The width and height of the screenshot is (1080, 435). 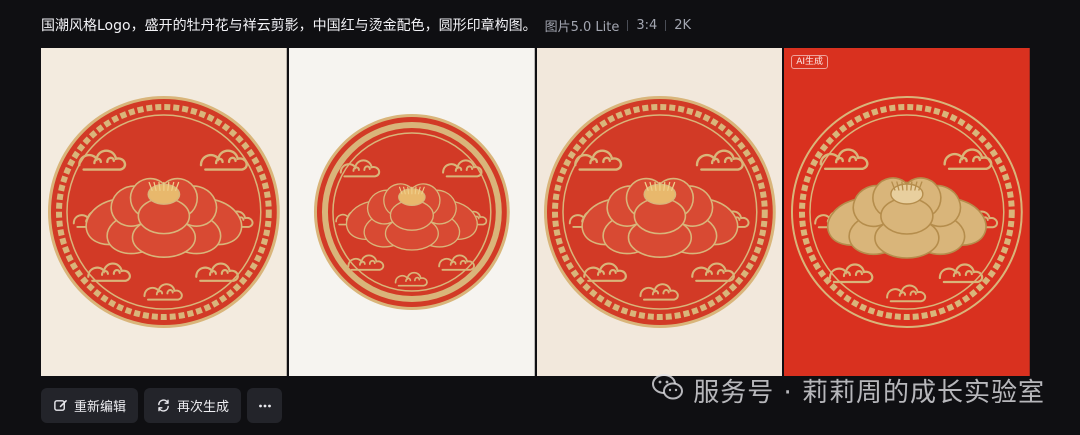 What do you see at coordinates (582, 27) in the screenshot?
I see `model-label: 图片5.0 Lite` at bounding box center [582, 27].